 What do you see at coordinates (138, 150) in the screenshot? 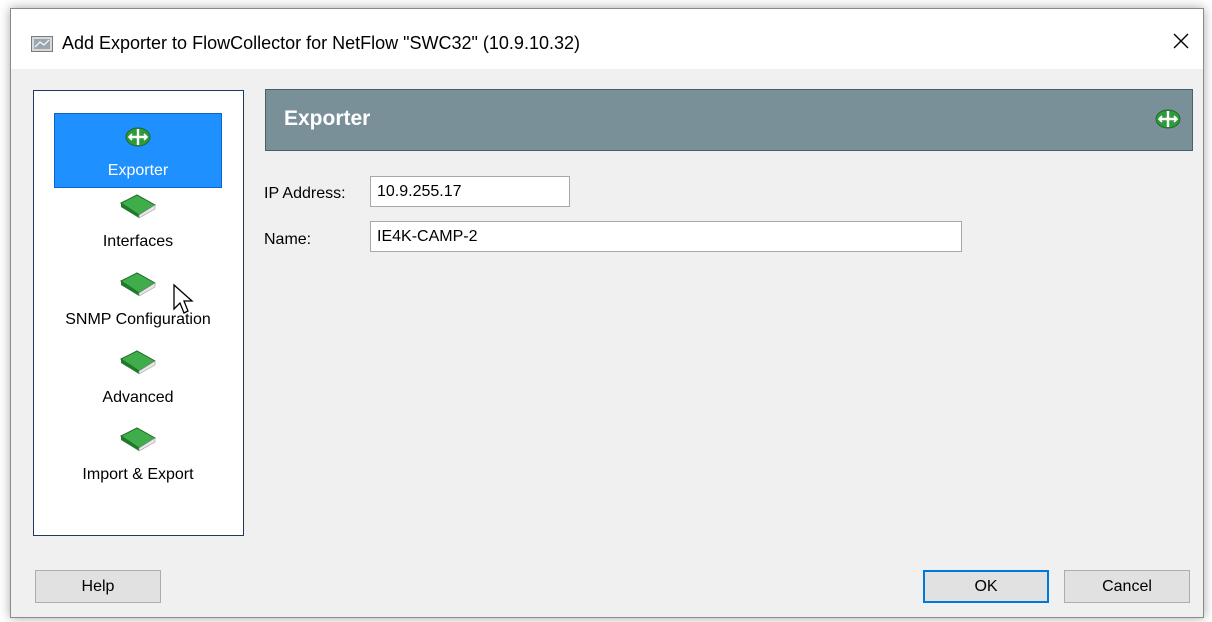
I see `nav-item-exporter: Exporter` at bounding box center [138, 150].